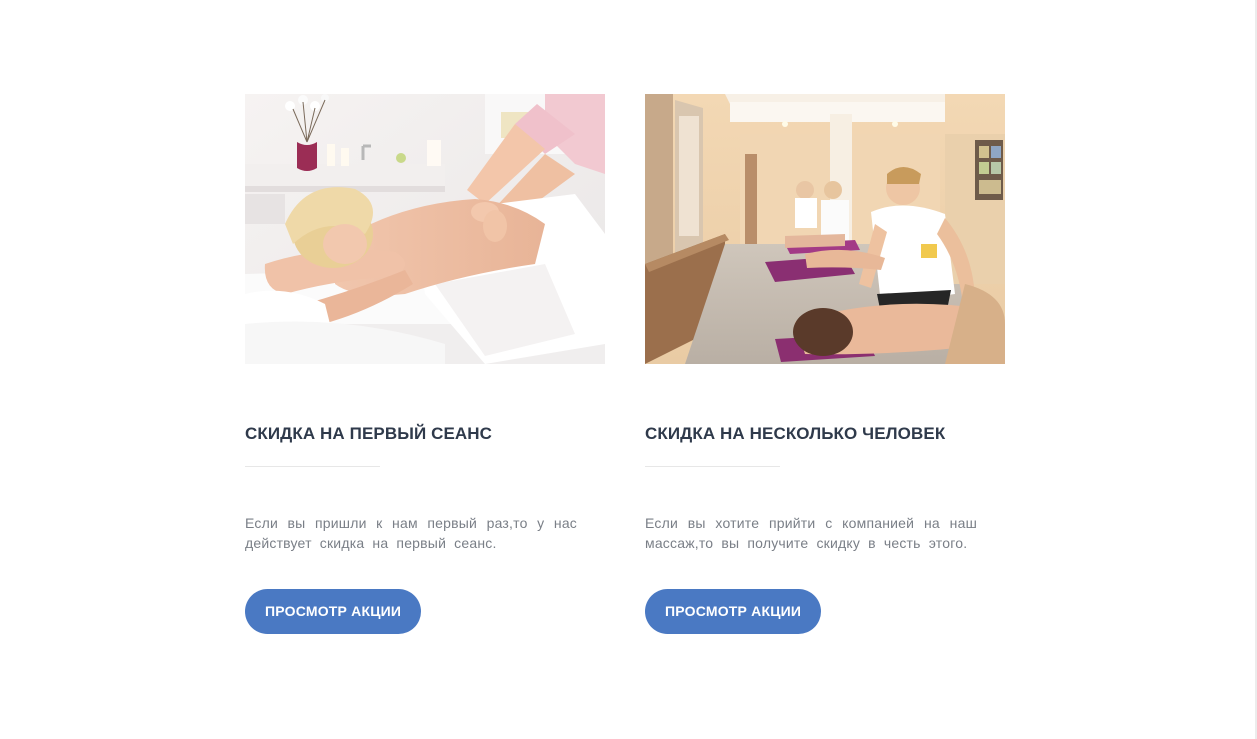 This screenshot has height=739, width=1257. I want to click on group-massage-photo, so click(825, 229).